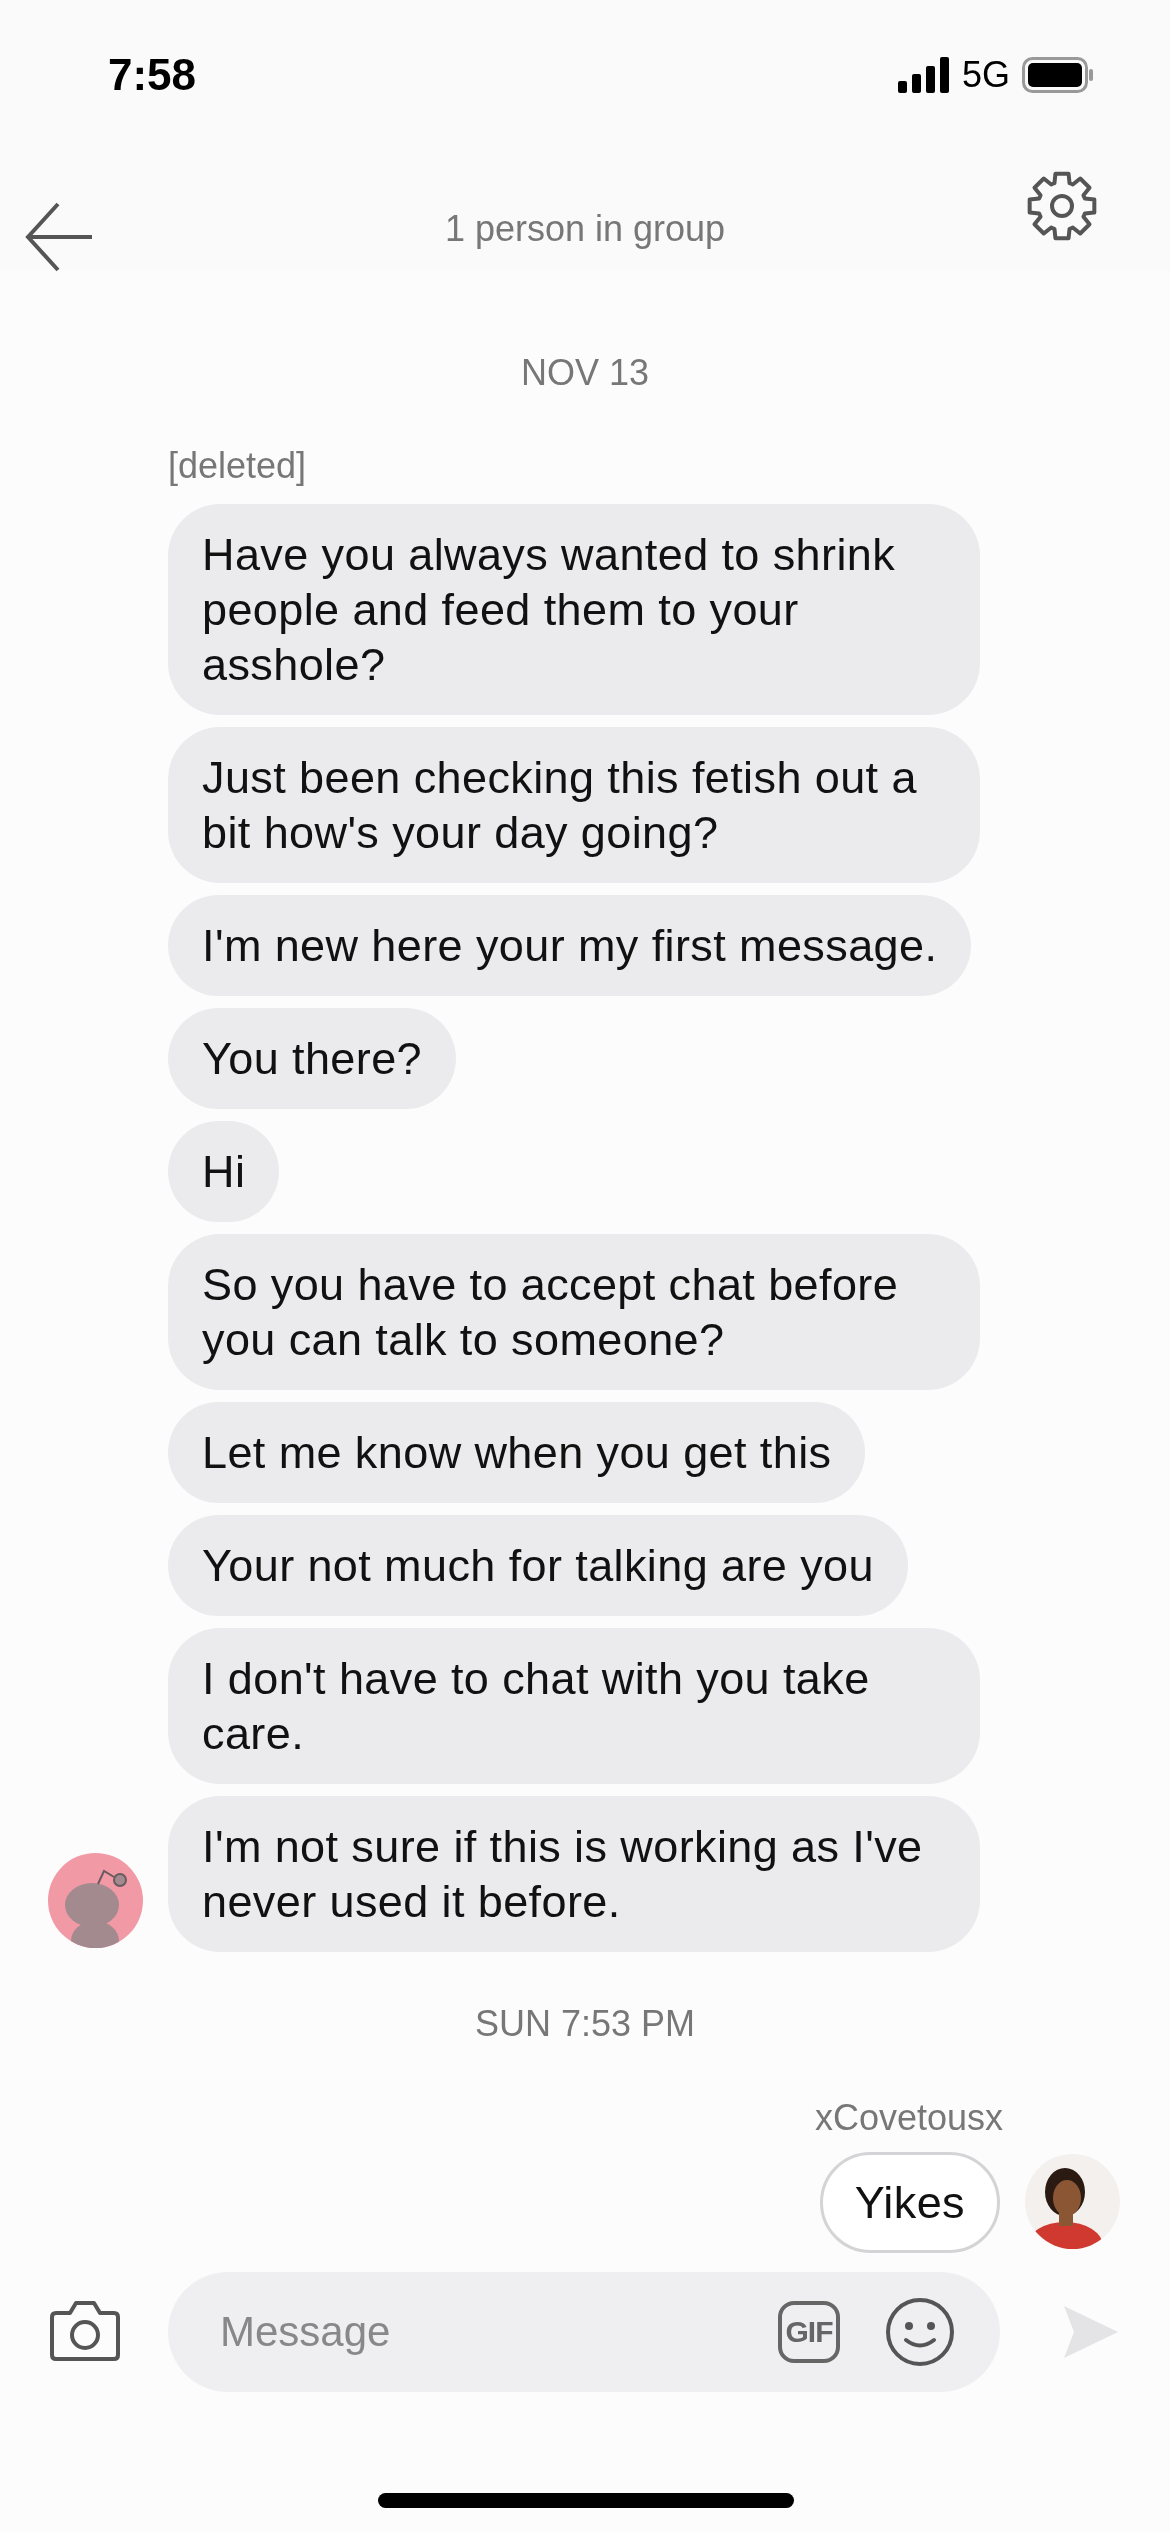 This screenshot has width=1170, height=2532. What do you see at coordinates (585, 373) in the screenshot?
I see `date-separator: NOV 13` at bounding box center [585, 373].